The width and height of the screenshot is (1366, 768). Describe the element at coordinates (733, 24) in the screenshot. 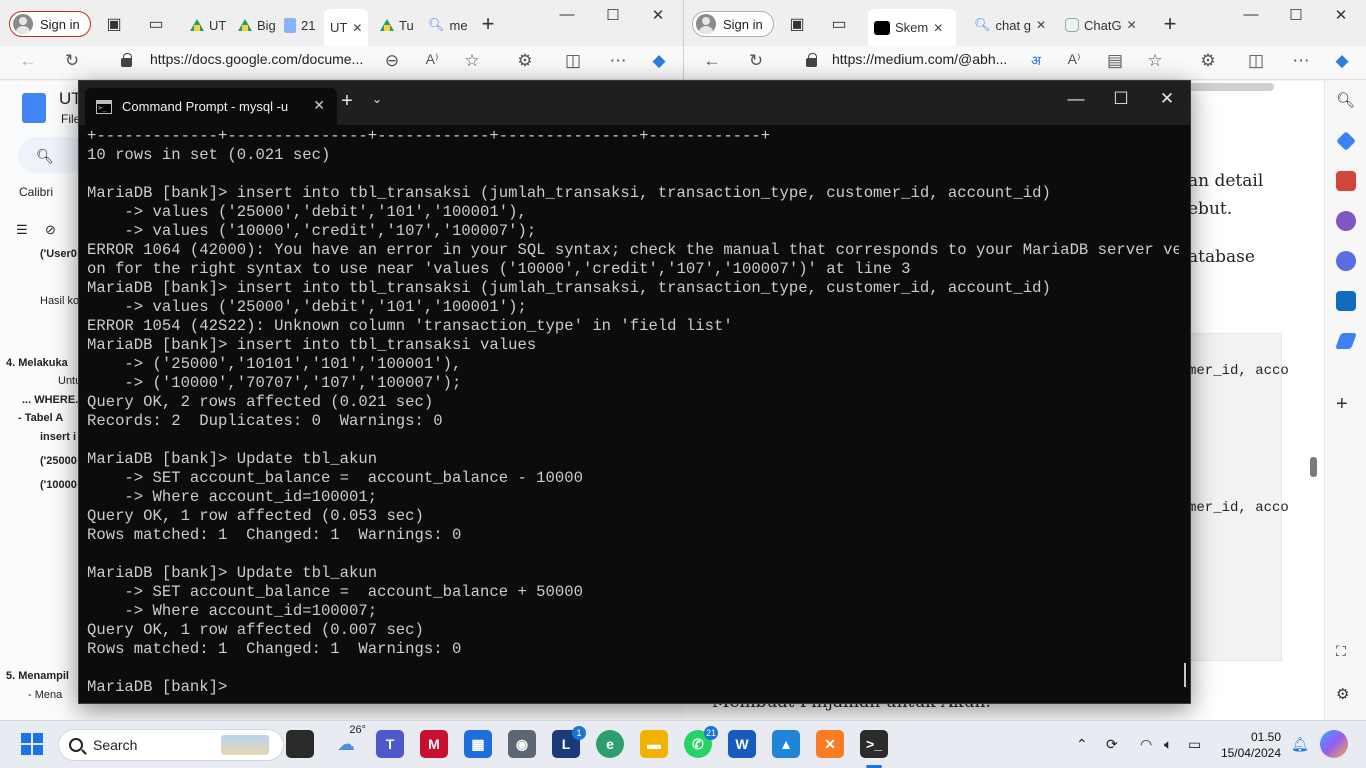

I see `right-sign-in-button: Sign in` at that location.